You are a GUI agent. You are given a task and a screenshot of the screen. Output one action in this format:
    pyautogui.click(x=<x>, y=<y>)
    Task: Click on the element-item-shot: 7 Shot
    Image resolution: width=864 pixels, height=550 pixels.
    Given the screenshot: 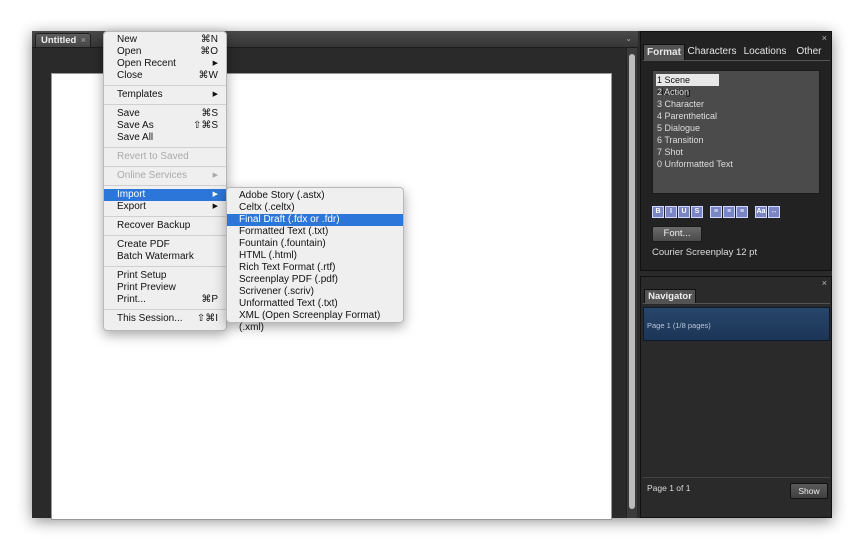 What is the action you would take?
    pyautogui.click(x=737, y=152)
    